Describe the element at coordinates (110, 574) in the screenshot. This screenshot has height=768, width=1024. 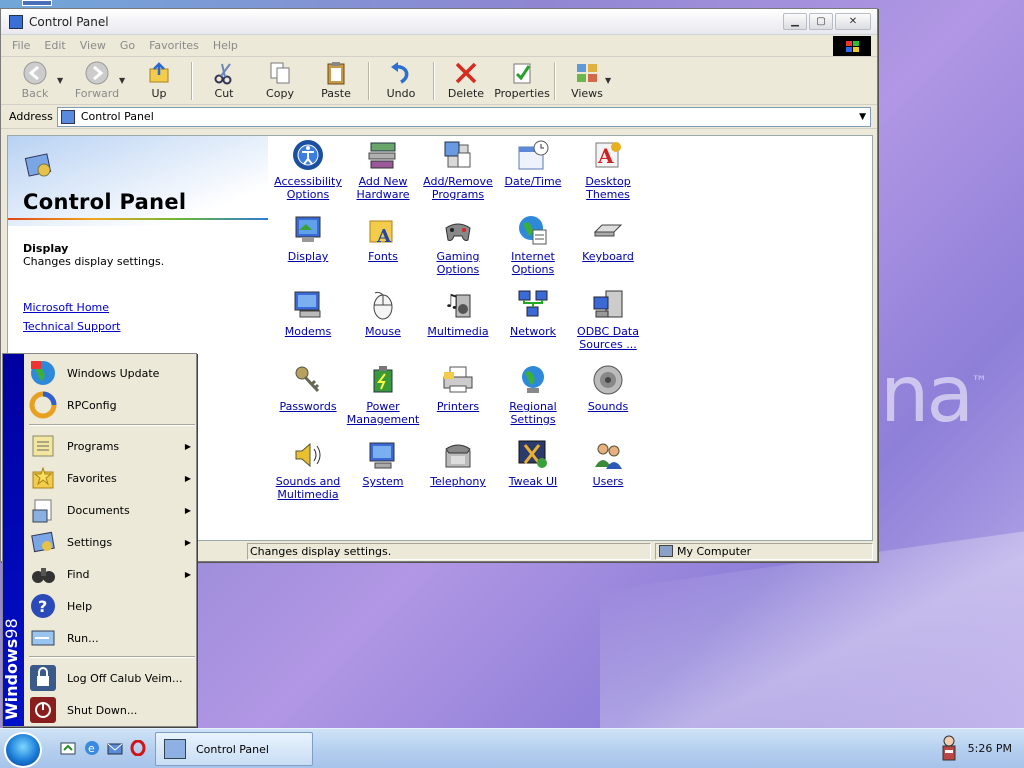
I see `start-menu-item: Find ▶` at that location.